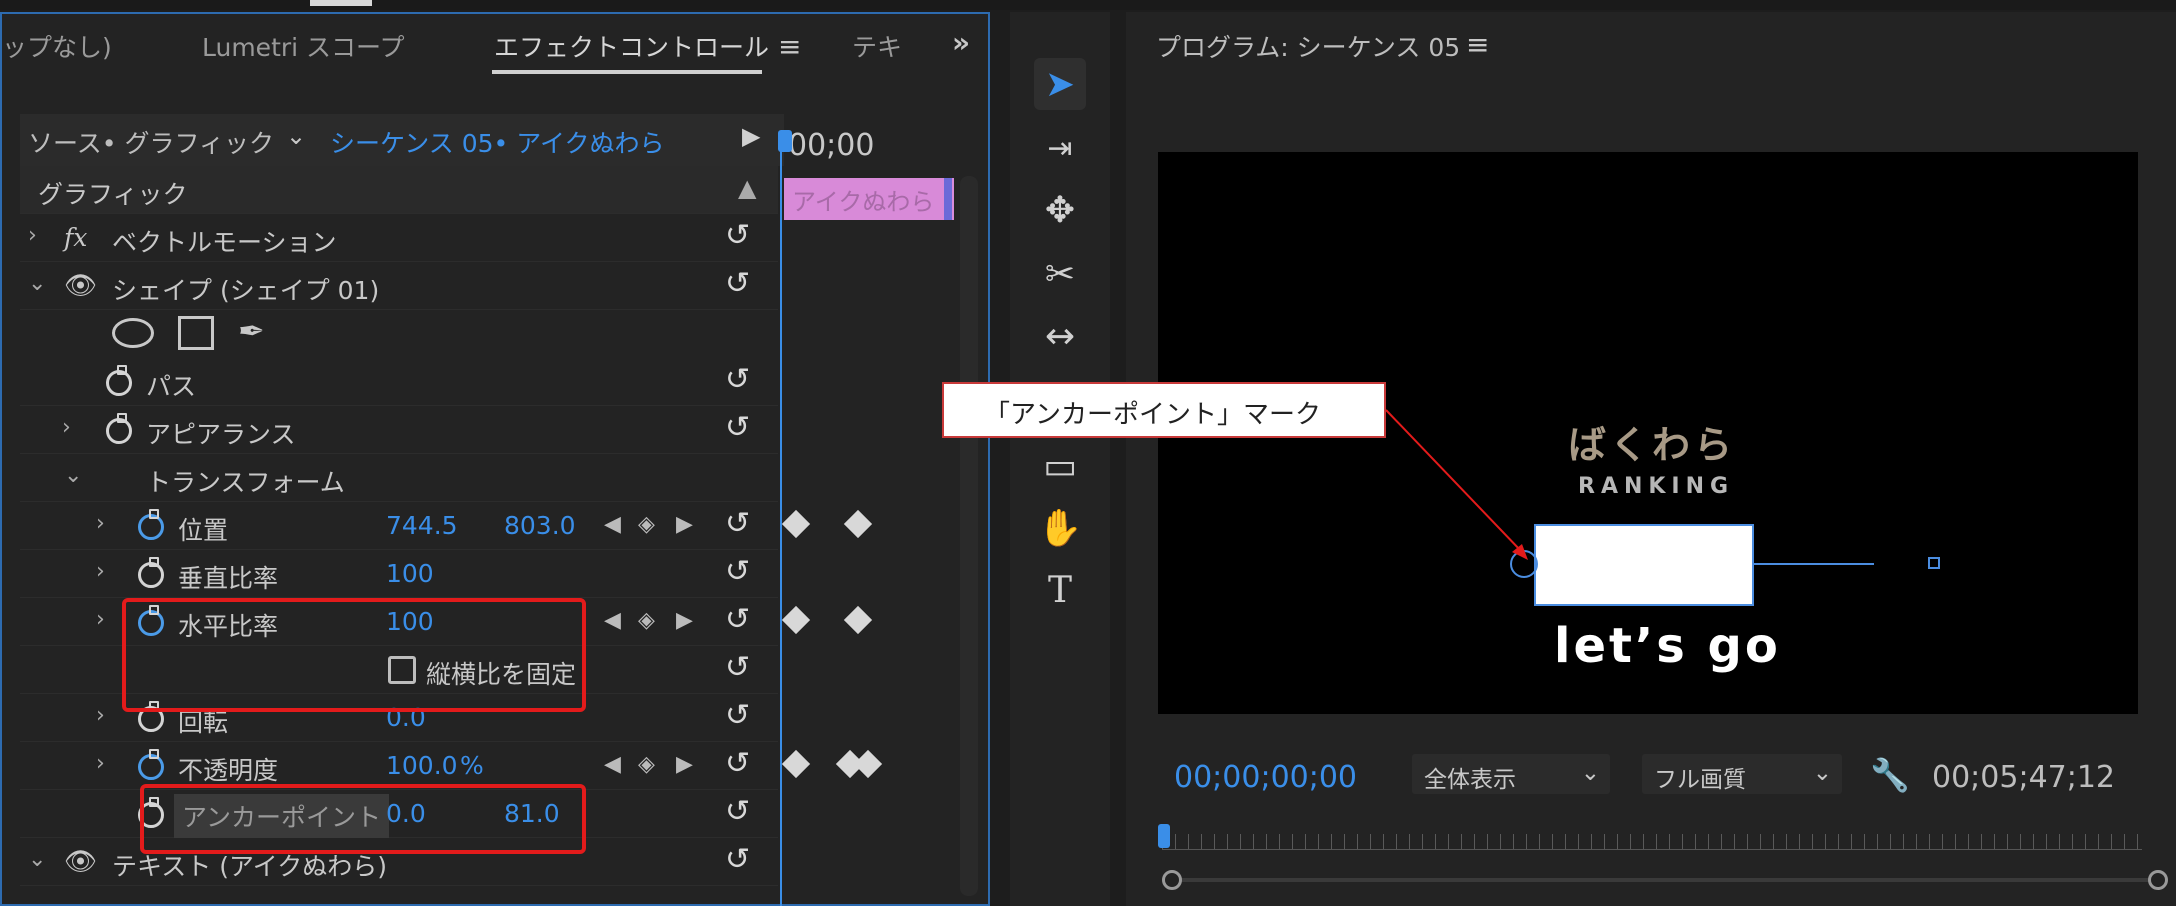 This screenshot has height=906, width=2176. What do you see at coordinates (1456, 484) in the screenshot?
I see `annotation-arrow` at bounding box center [1456, 484].